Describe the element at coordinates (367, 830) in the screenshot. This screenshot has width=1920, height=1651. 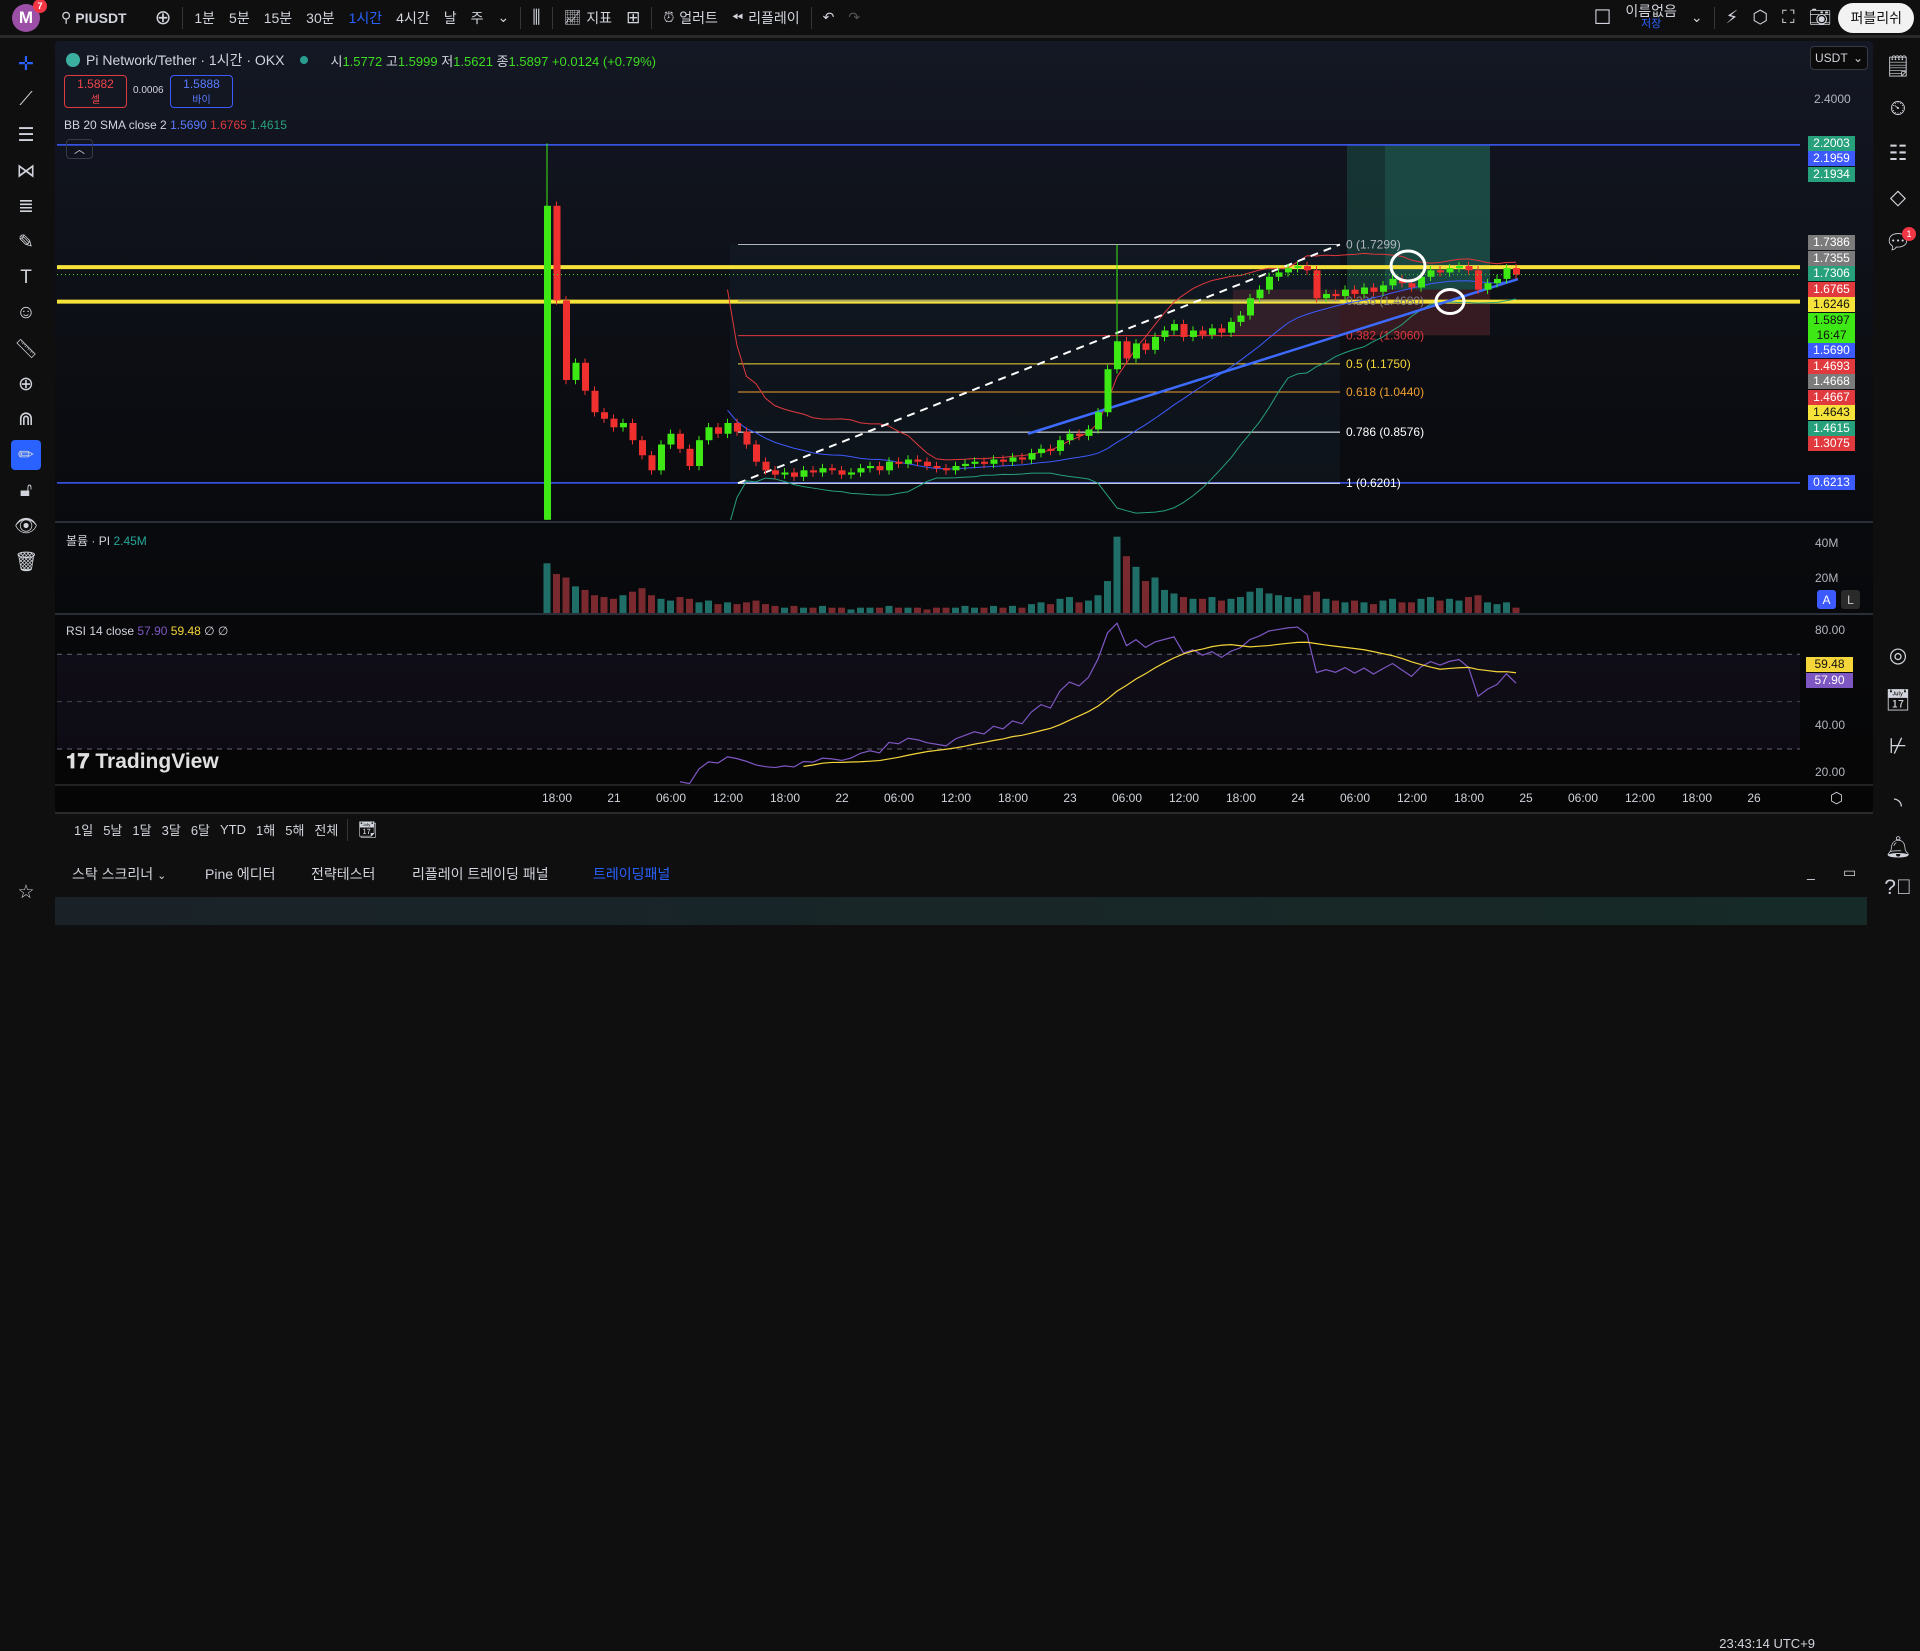
I see `go-to-date-calendar-icon: 📆︎` at that location.